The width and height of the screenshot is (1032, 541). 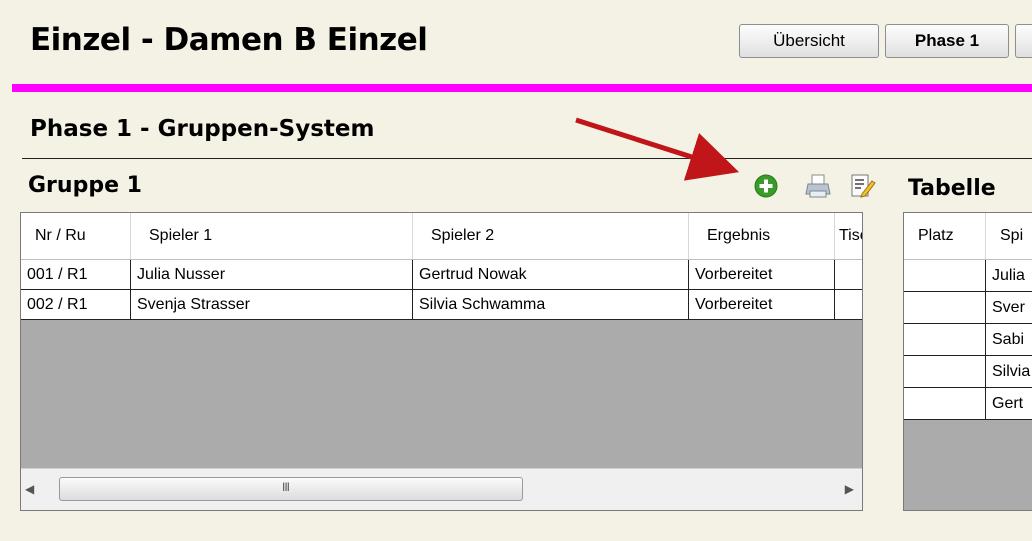 What do you see at coordinates (862, 186) in the screenshot?
I see `edit-icon` at bounding box center [862, 186].